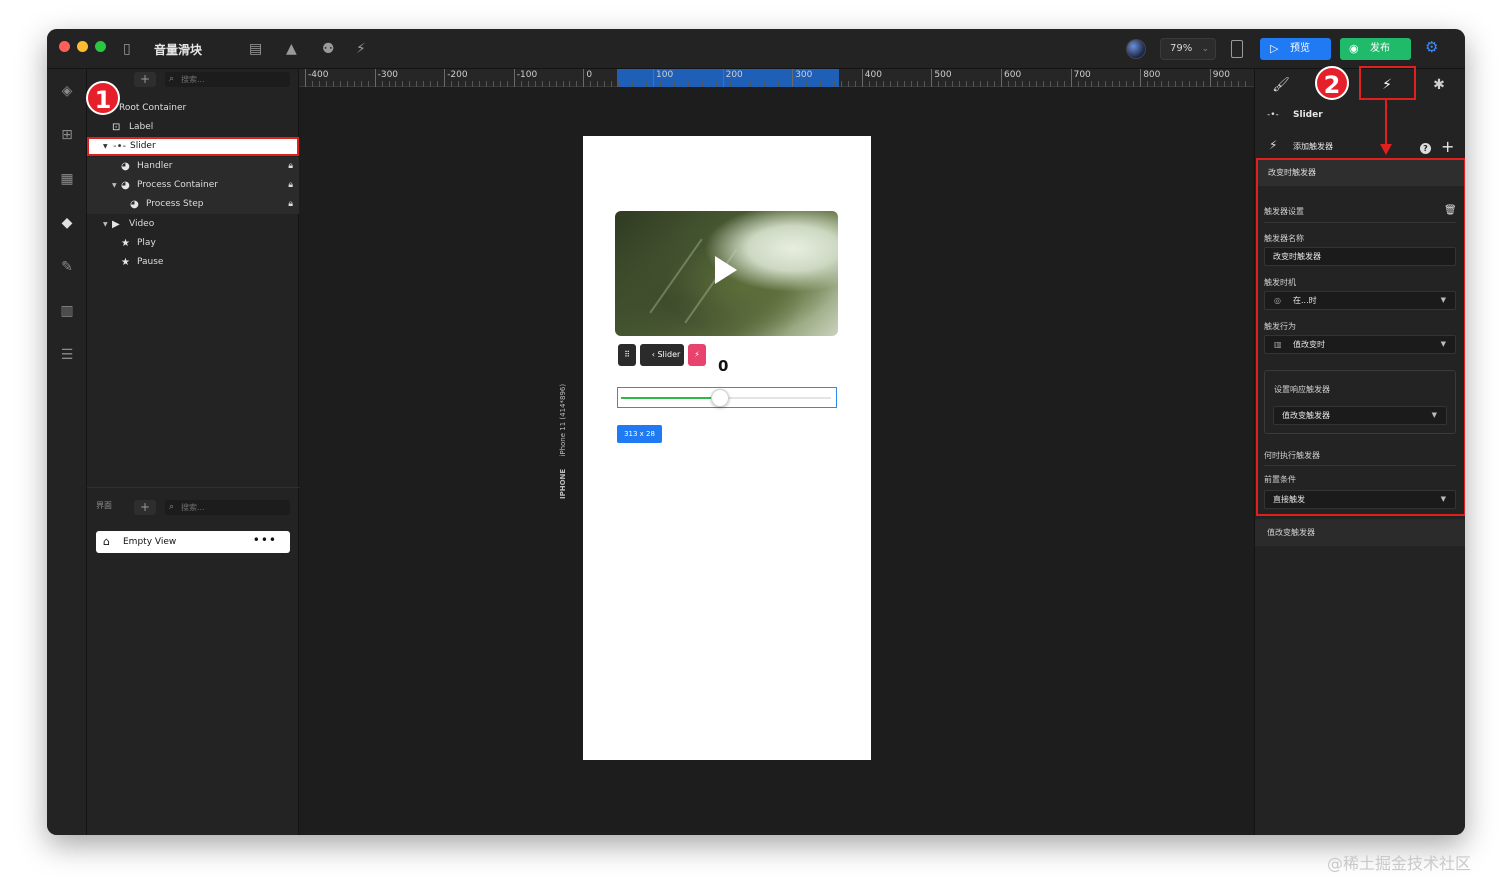 The image size is (1512, 896). I want to click on ruler-major-tick, so click(584, 78).